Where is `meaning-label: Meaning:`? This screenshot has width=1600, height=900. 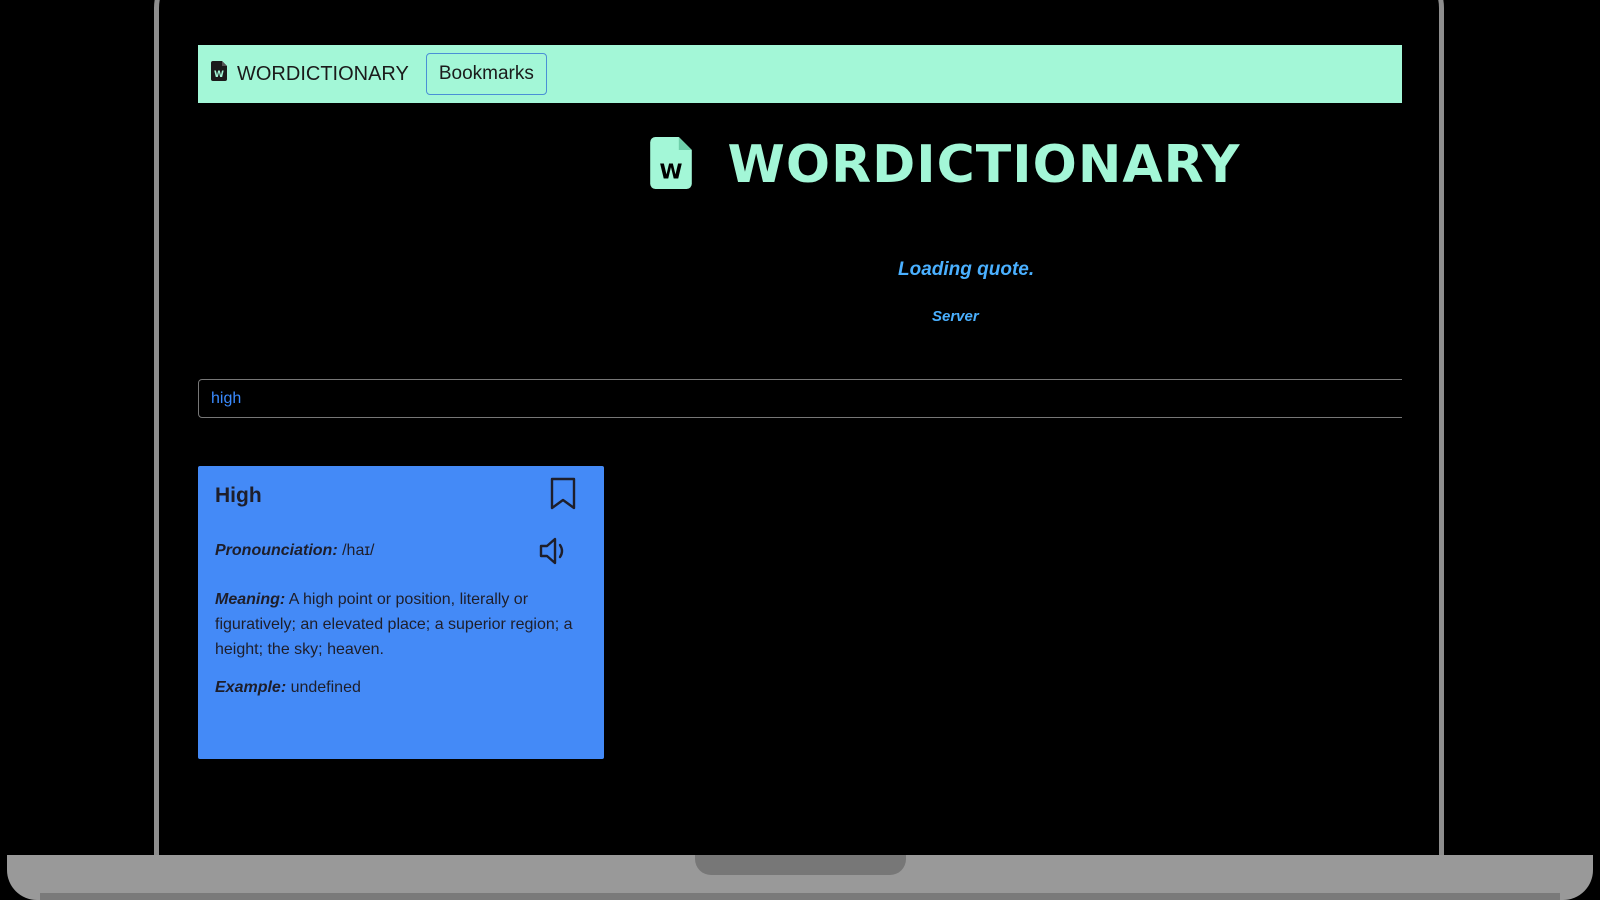 meaning-label: Meaning: is located at coordinates (250, 599).